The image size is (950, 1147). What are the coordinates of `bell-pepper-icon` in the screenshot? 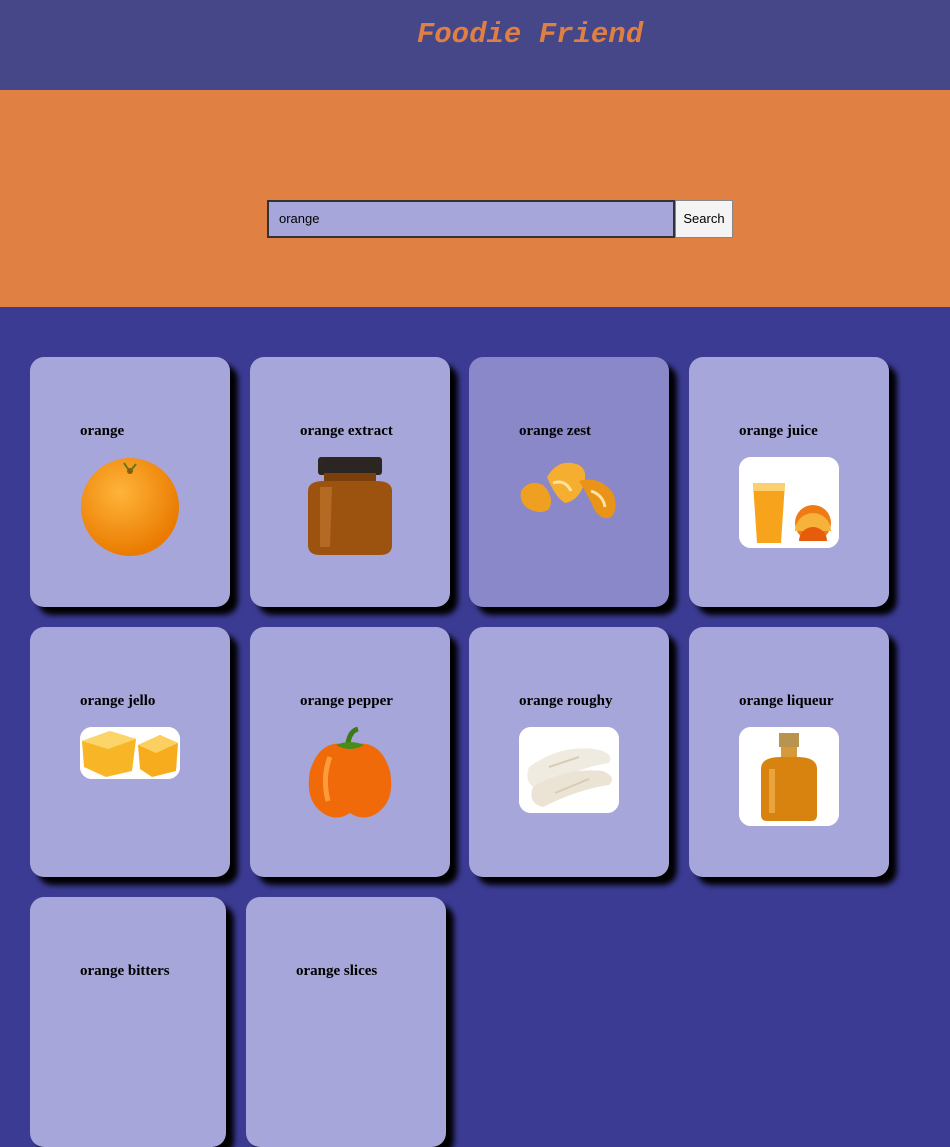 It's located at (350, 772).